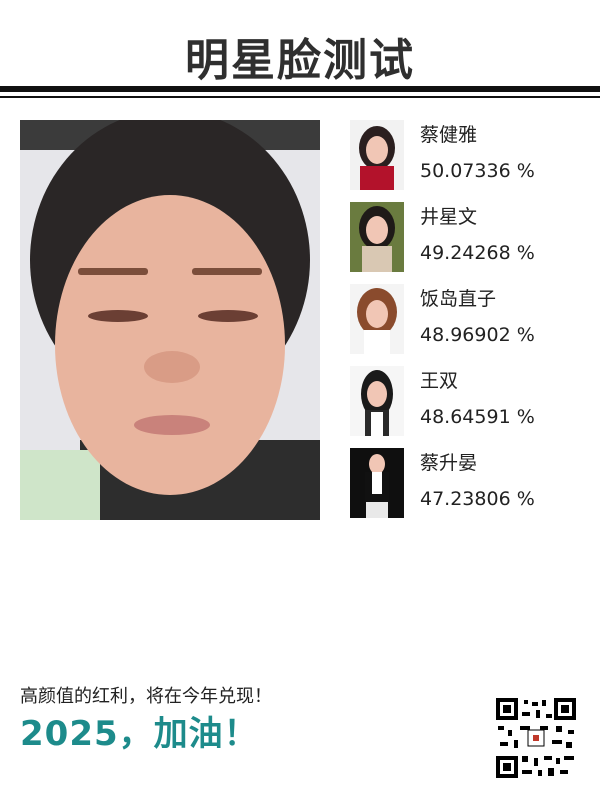  Describe the element at coordinates (449, 463) in the screenshot. I see `celebrity-name: 蔡升晏` at that location.